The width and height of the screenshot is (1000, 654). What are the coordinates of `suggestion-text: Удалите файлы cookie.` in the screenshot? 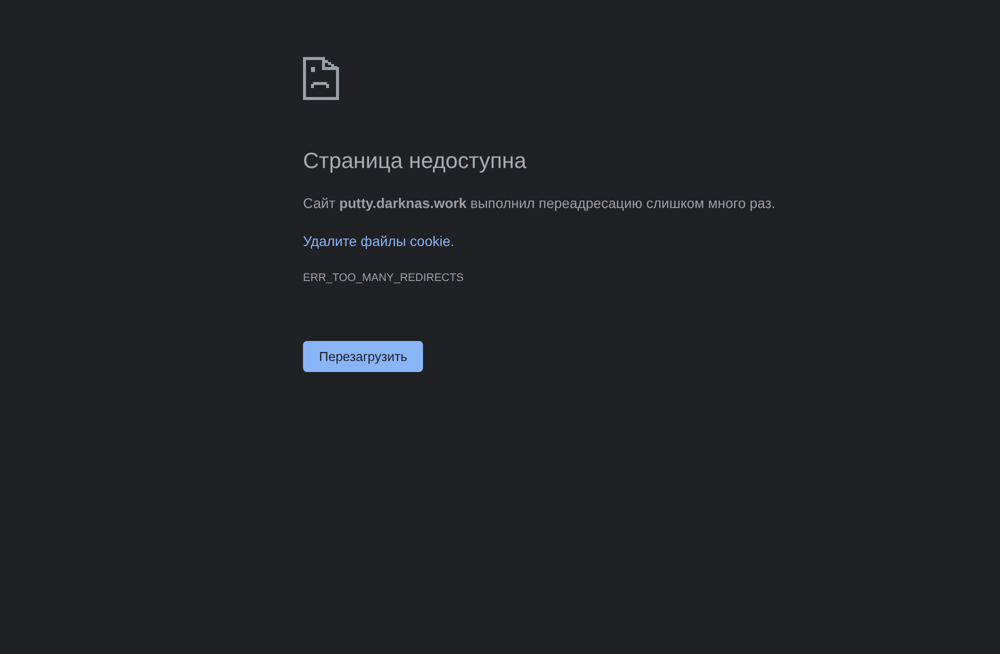 It's located at (378, 241).